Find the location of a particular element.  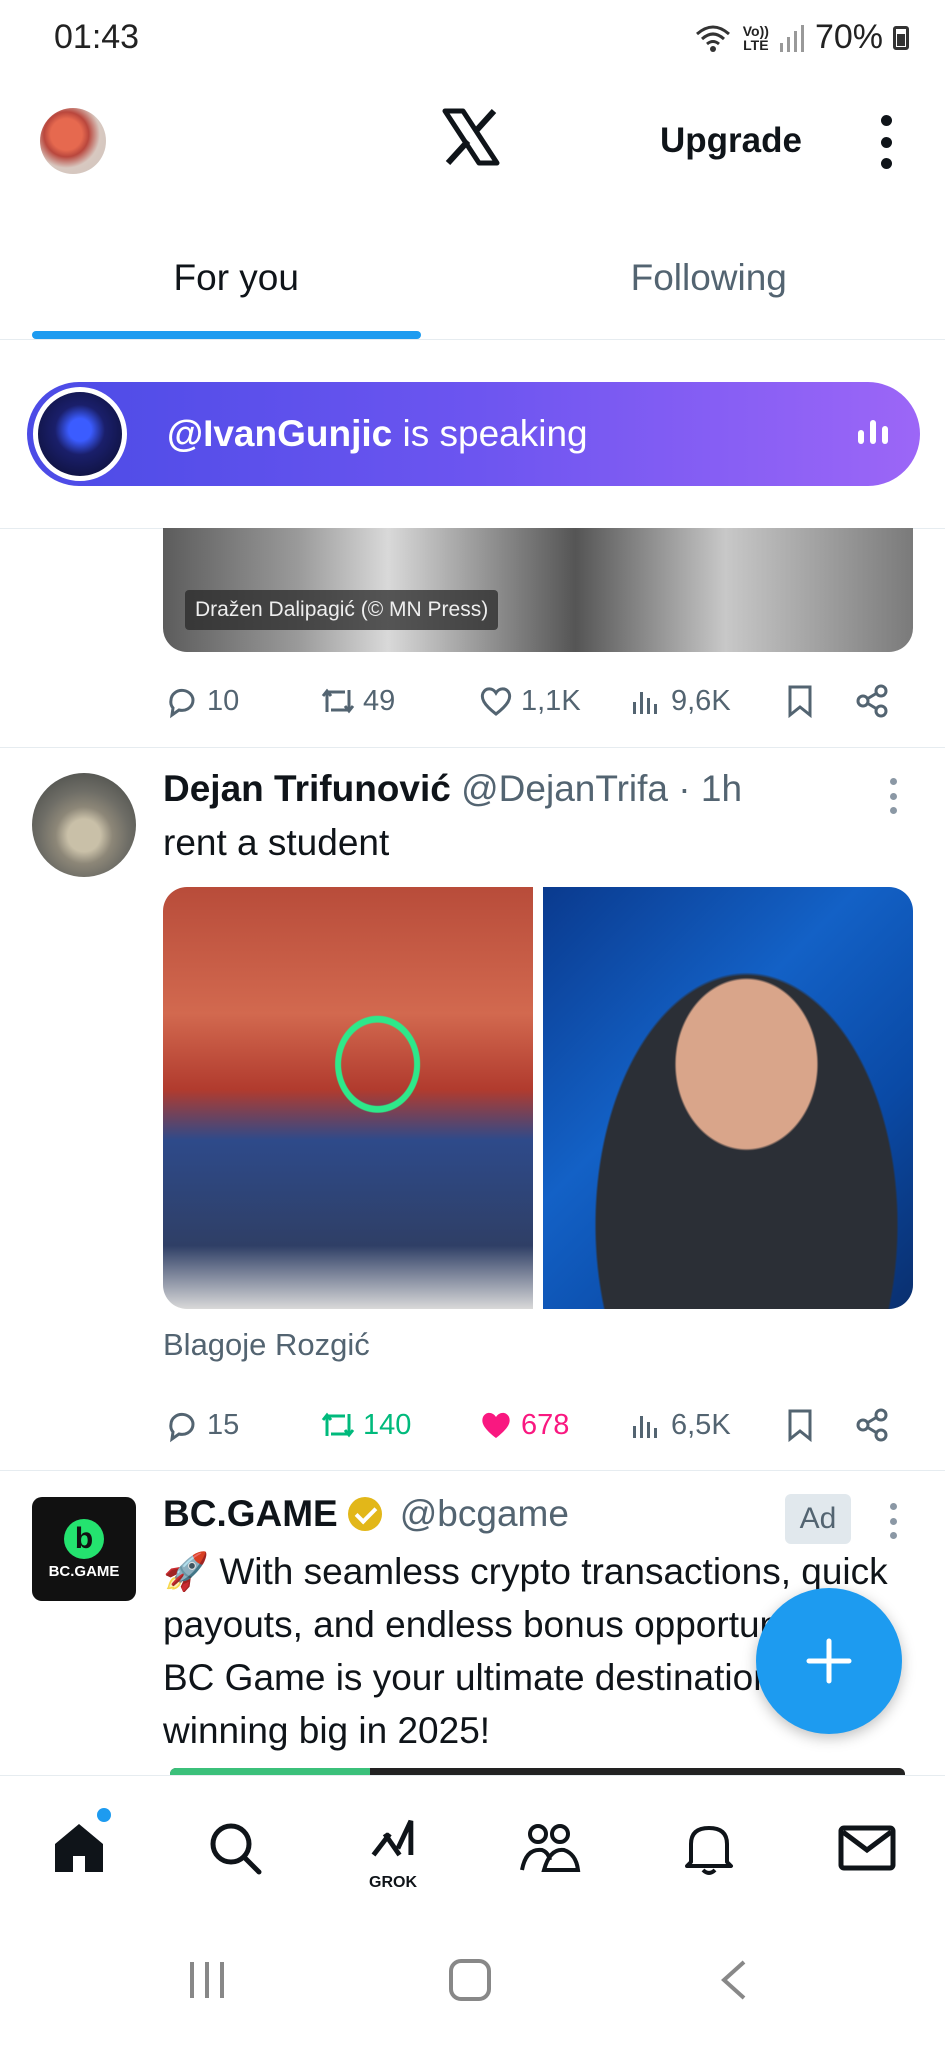

battery-icon is located at coordinates (901, 37).